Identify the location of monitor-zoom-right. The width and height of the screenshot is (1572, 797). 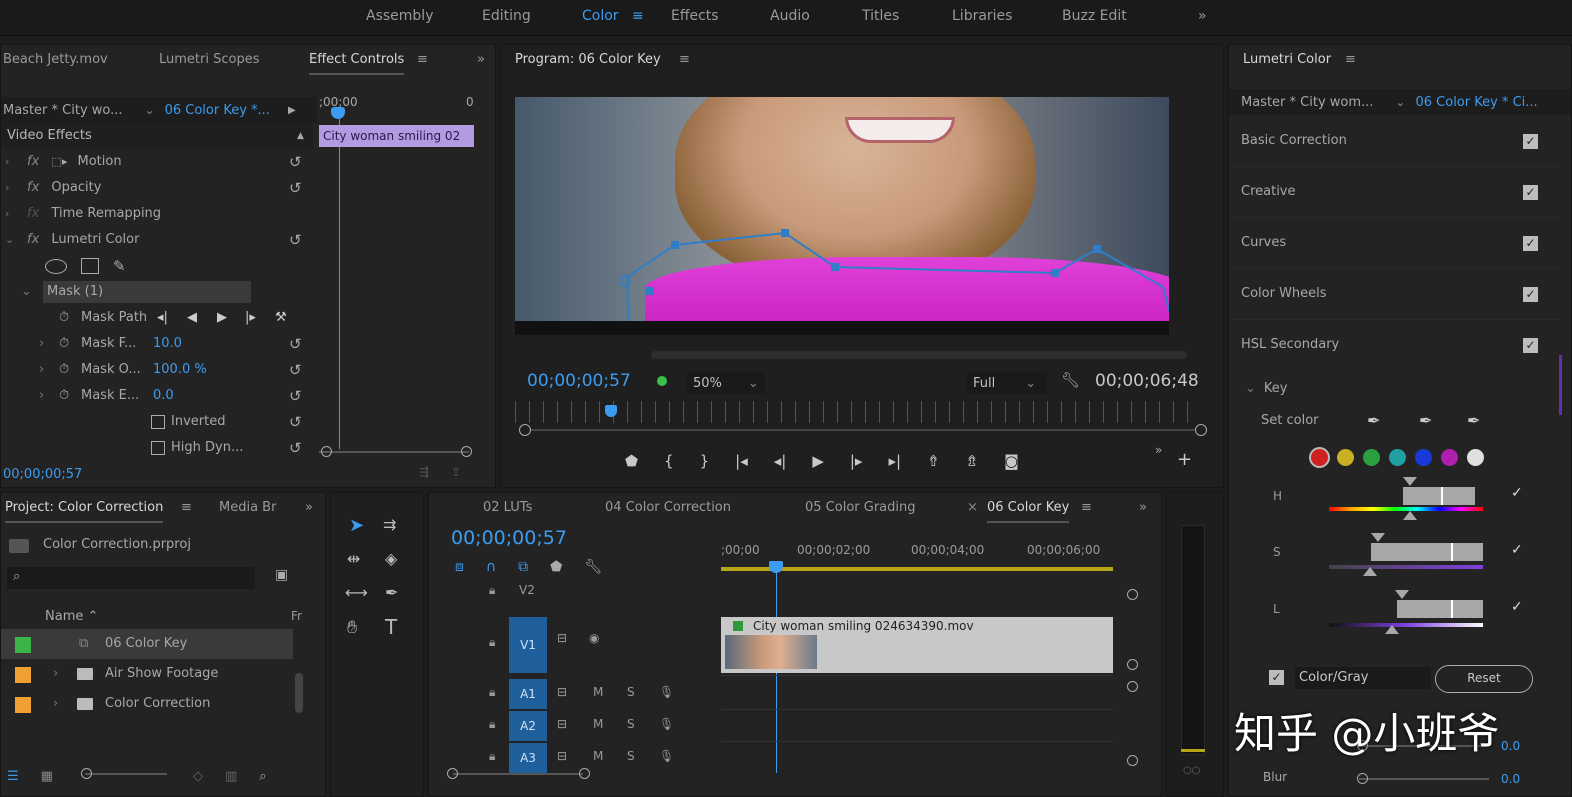
(1201, 430).